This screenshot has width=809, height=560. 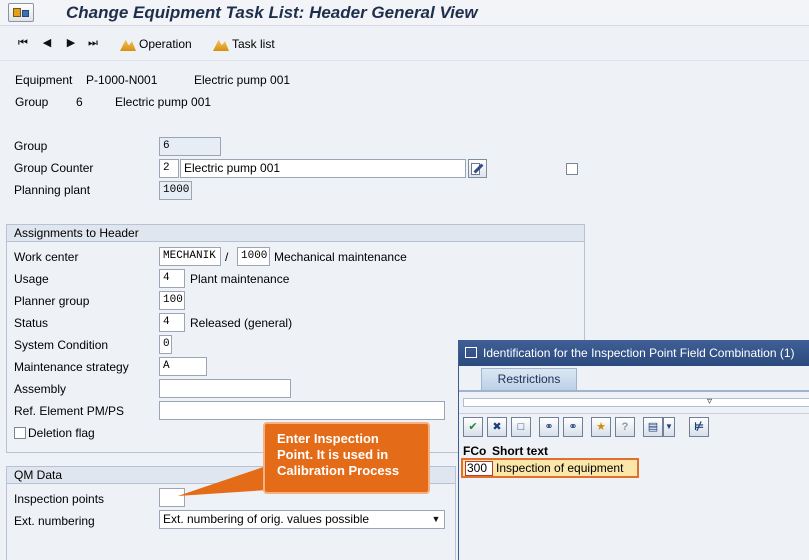 What do you see at coordinates (31, 279) in the screenshot?
I see `usage-label: Usage` at bounding box center [31, 279].